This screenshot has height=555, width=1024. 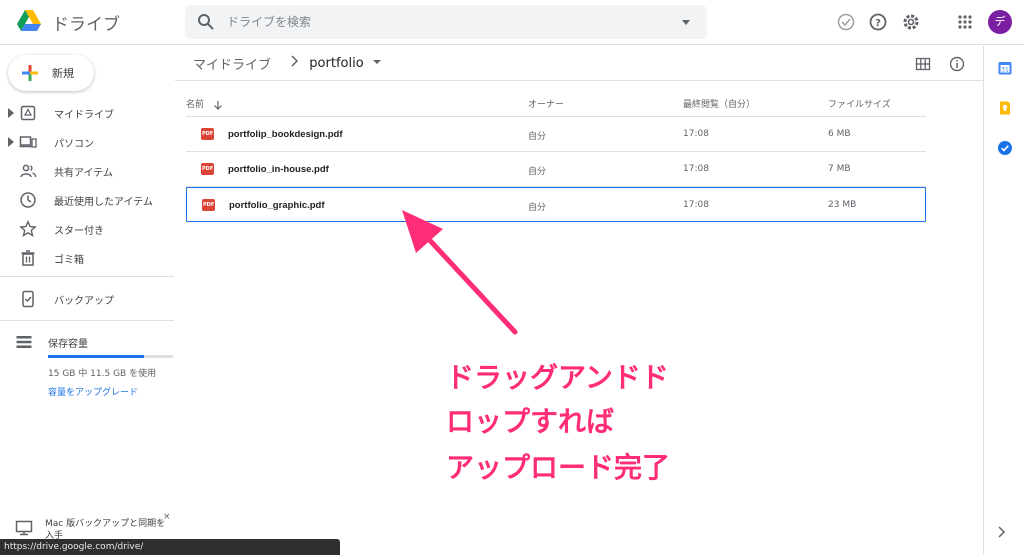 I want to click on sidebar-item-label: スター付き, so click(x=79, y=231).